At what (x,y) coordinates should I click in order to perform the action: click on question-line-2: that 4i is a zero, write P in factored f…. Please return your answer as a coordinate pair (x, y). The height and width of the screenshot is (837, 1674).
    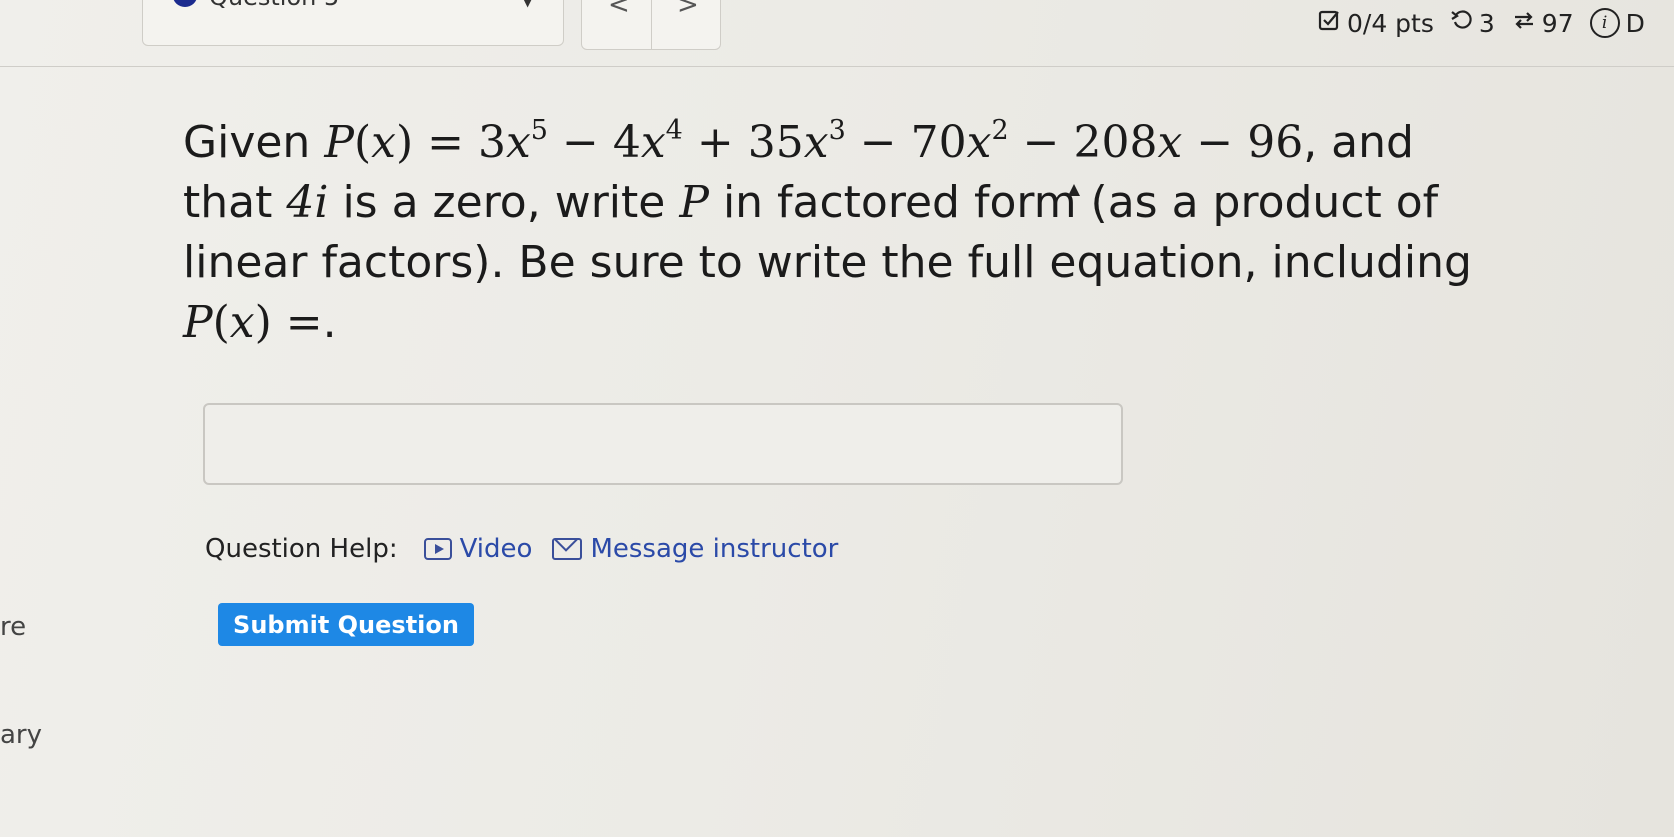
    Looking at the image, I should click on (811, 202).